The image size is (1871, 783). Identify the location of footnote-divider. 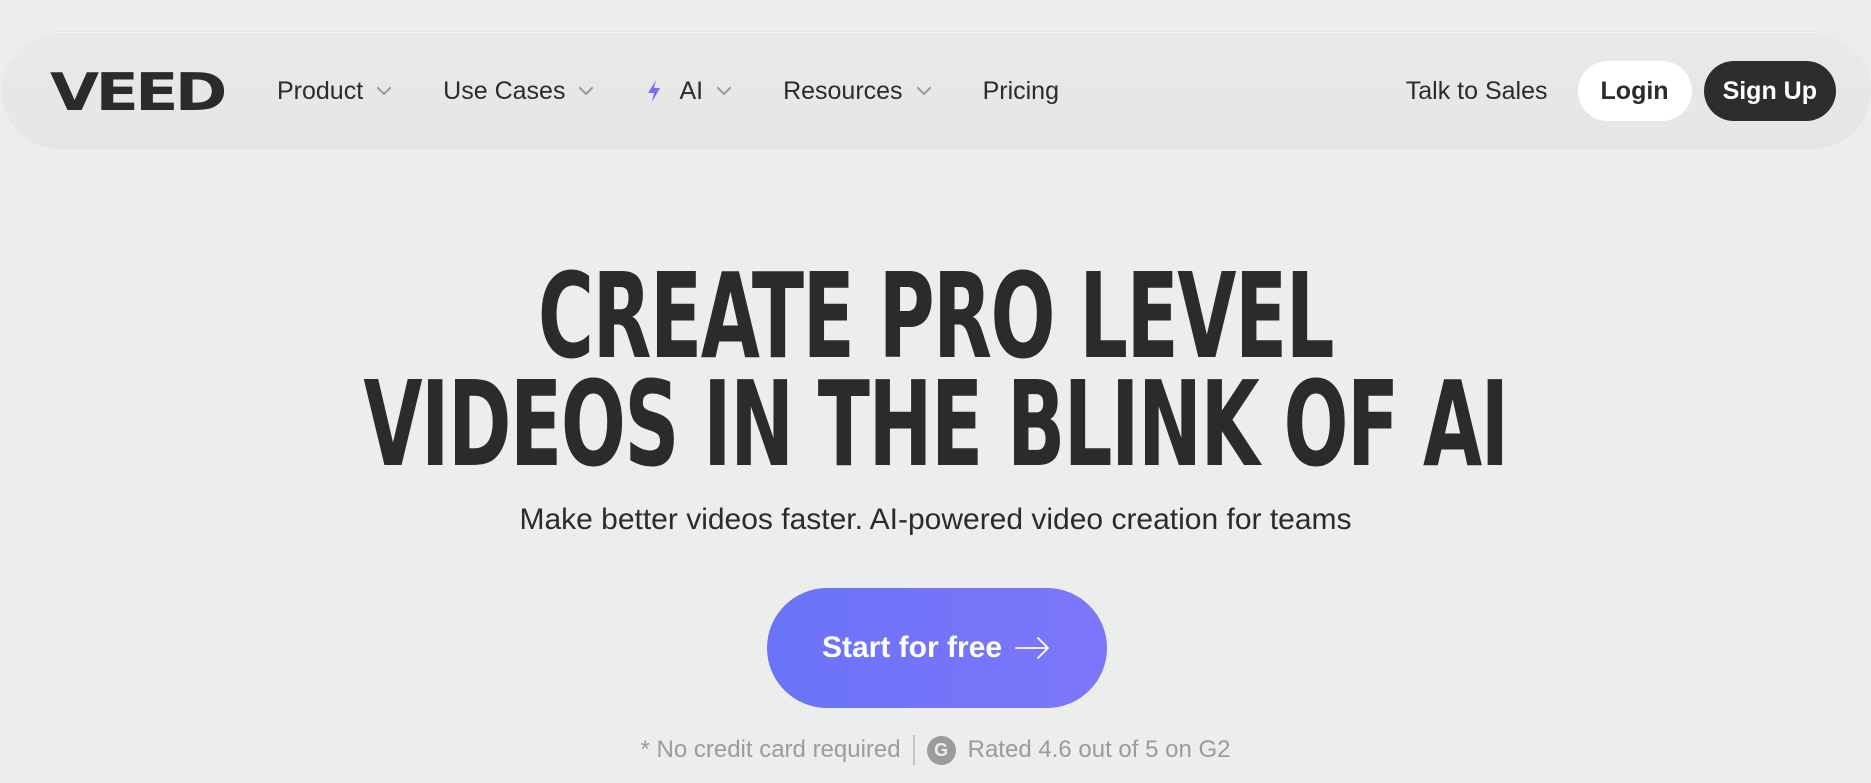
(913, 750).